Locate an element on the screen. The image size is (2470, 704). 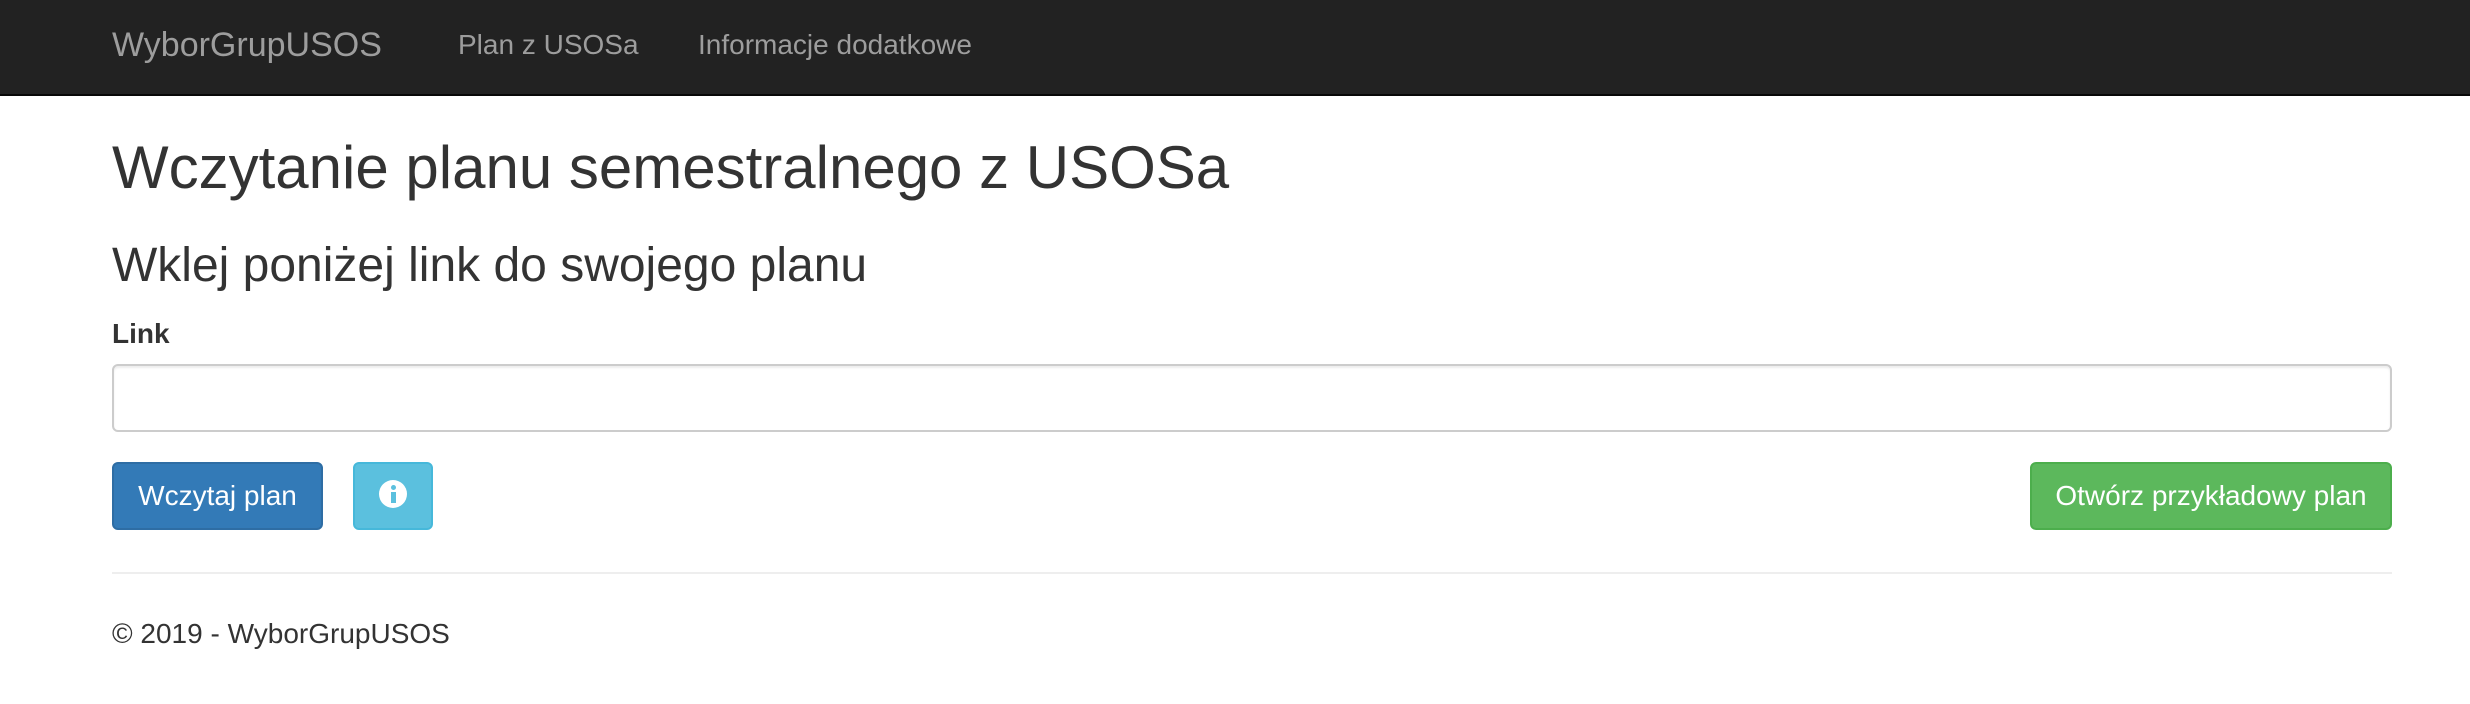
footer-copyright: © 2019 - WyborGrupUSOS is located at coordinates (281, 633).